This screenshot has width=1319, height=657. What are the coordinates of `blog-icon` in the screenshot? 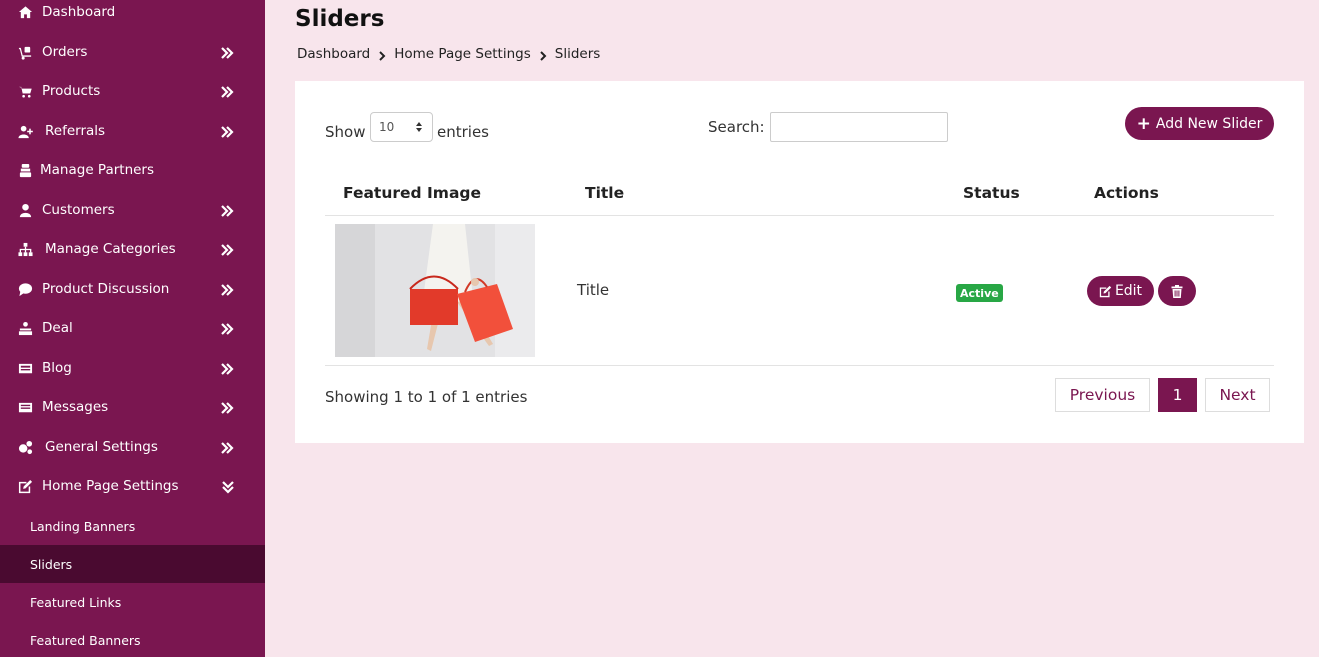 It's located at (25, 368).